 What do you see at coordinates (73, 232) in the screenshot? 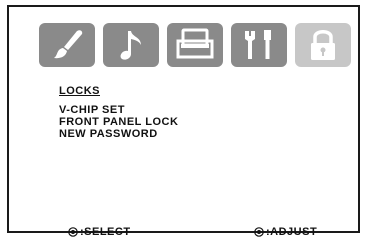
I see `joystick-select-icon` at bounding box center [73, 232].